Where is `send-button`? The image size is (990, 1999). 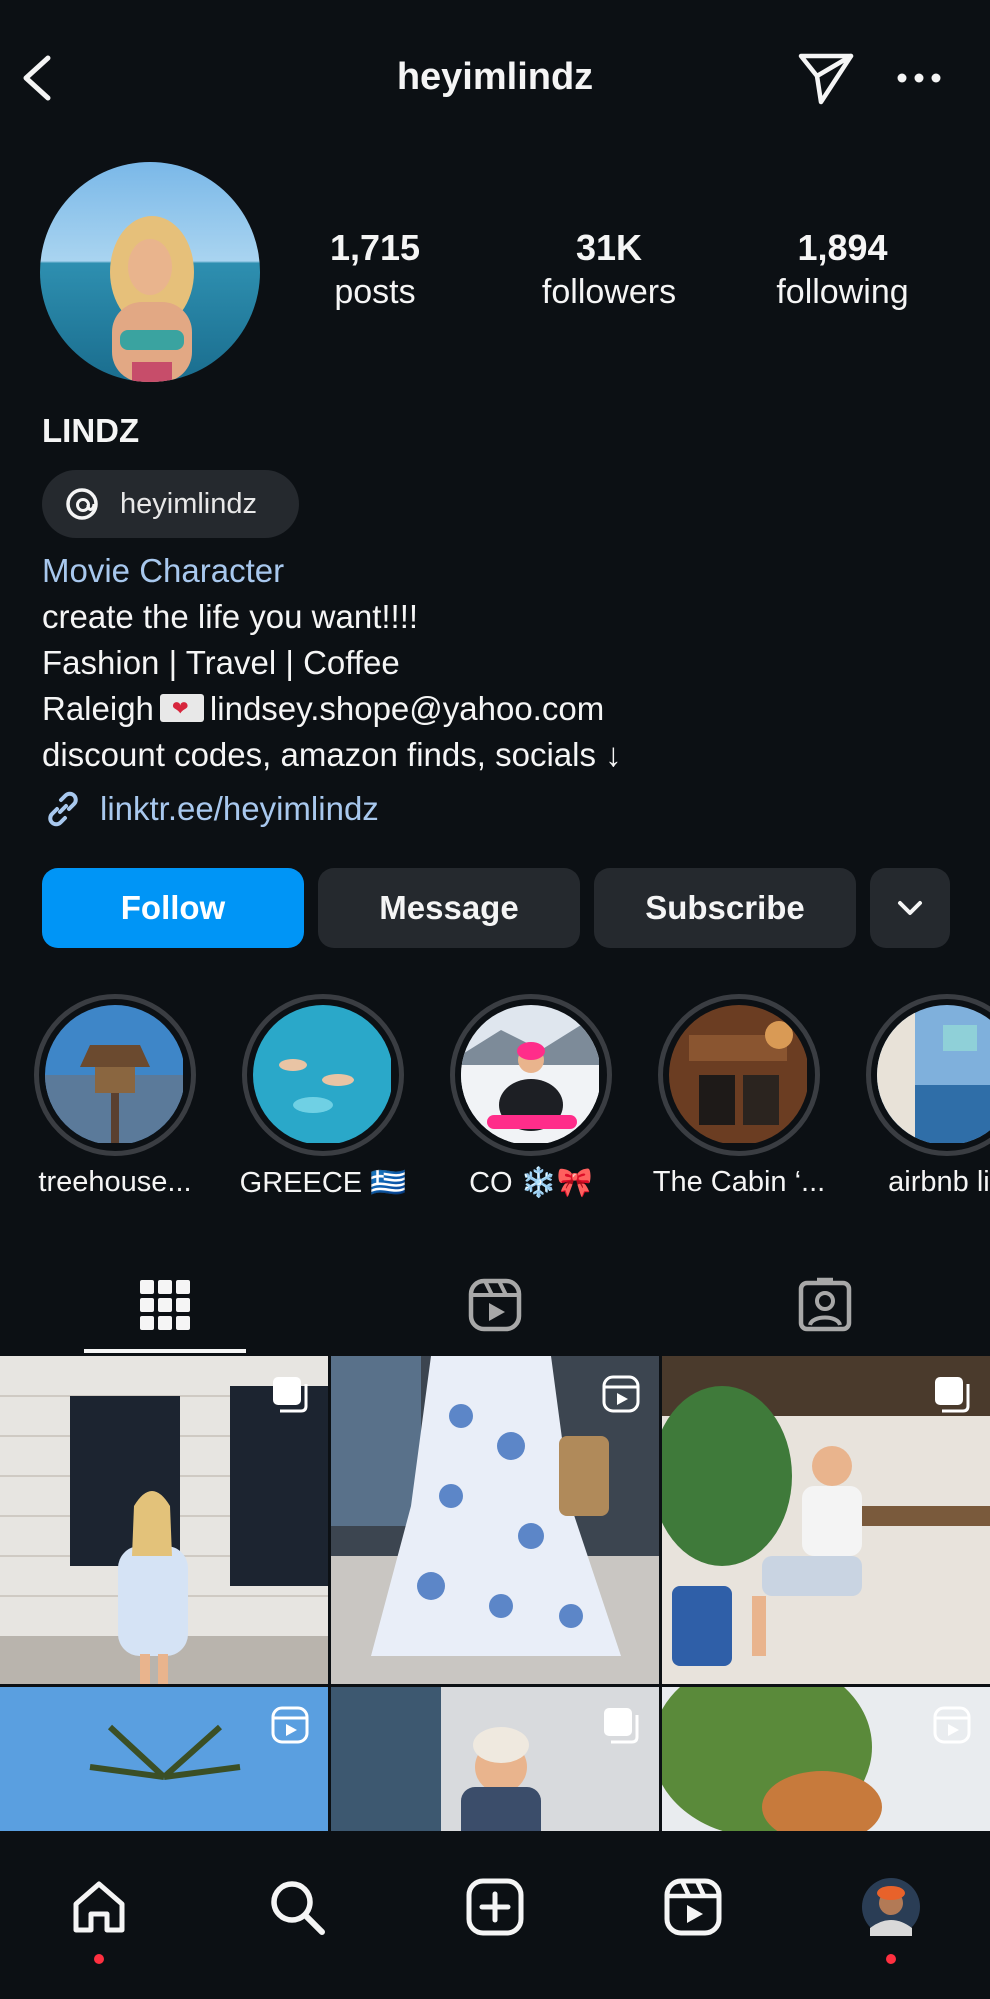 send-button is located at coordinates (826, 78).